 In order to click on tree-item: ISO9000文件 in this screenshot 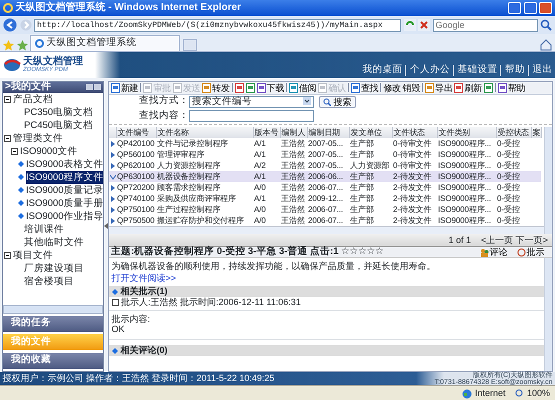, I will do `click(49, 151)`.